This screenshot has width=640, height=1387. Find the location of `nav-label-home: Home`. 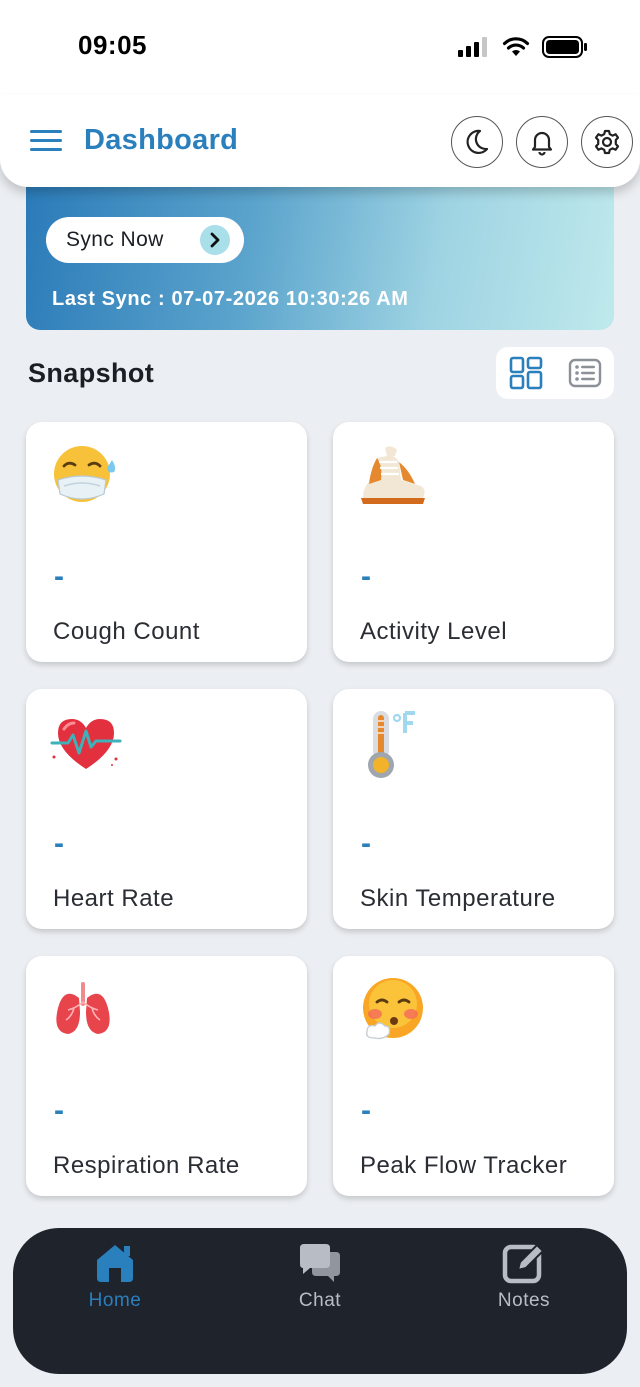

nav-label-home: Home is located at coordinates (115, 1300).